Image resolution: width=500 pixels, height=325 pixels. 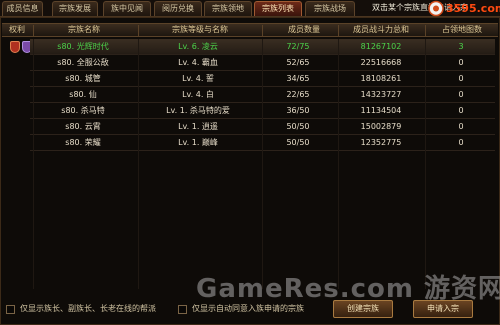 I want to click on total-power: 15002879, so click(x=381, y=126).